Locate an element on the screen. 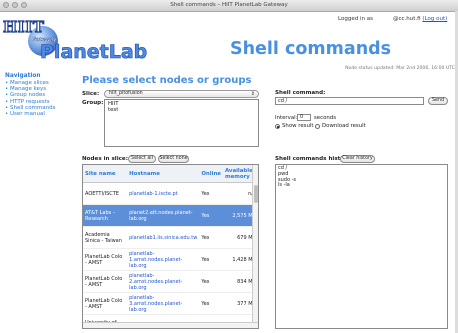 This screenshot has width=458, height=333. col-site-name: Site name is located at coordinates (105, 174).